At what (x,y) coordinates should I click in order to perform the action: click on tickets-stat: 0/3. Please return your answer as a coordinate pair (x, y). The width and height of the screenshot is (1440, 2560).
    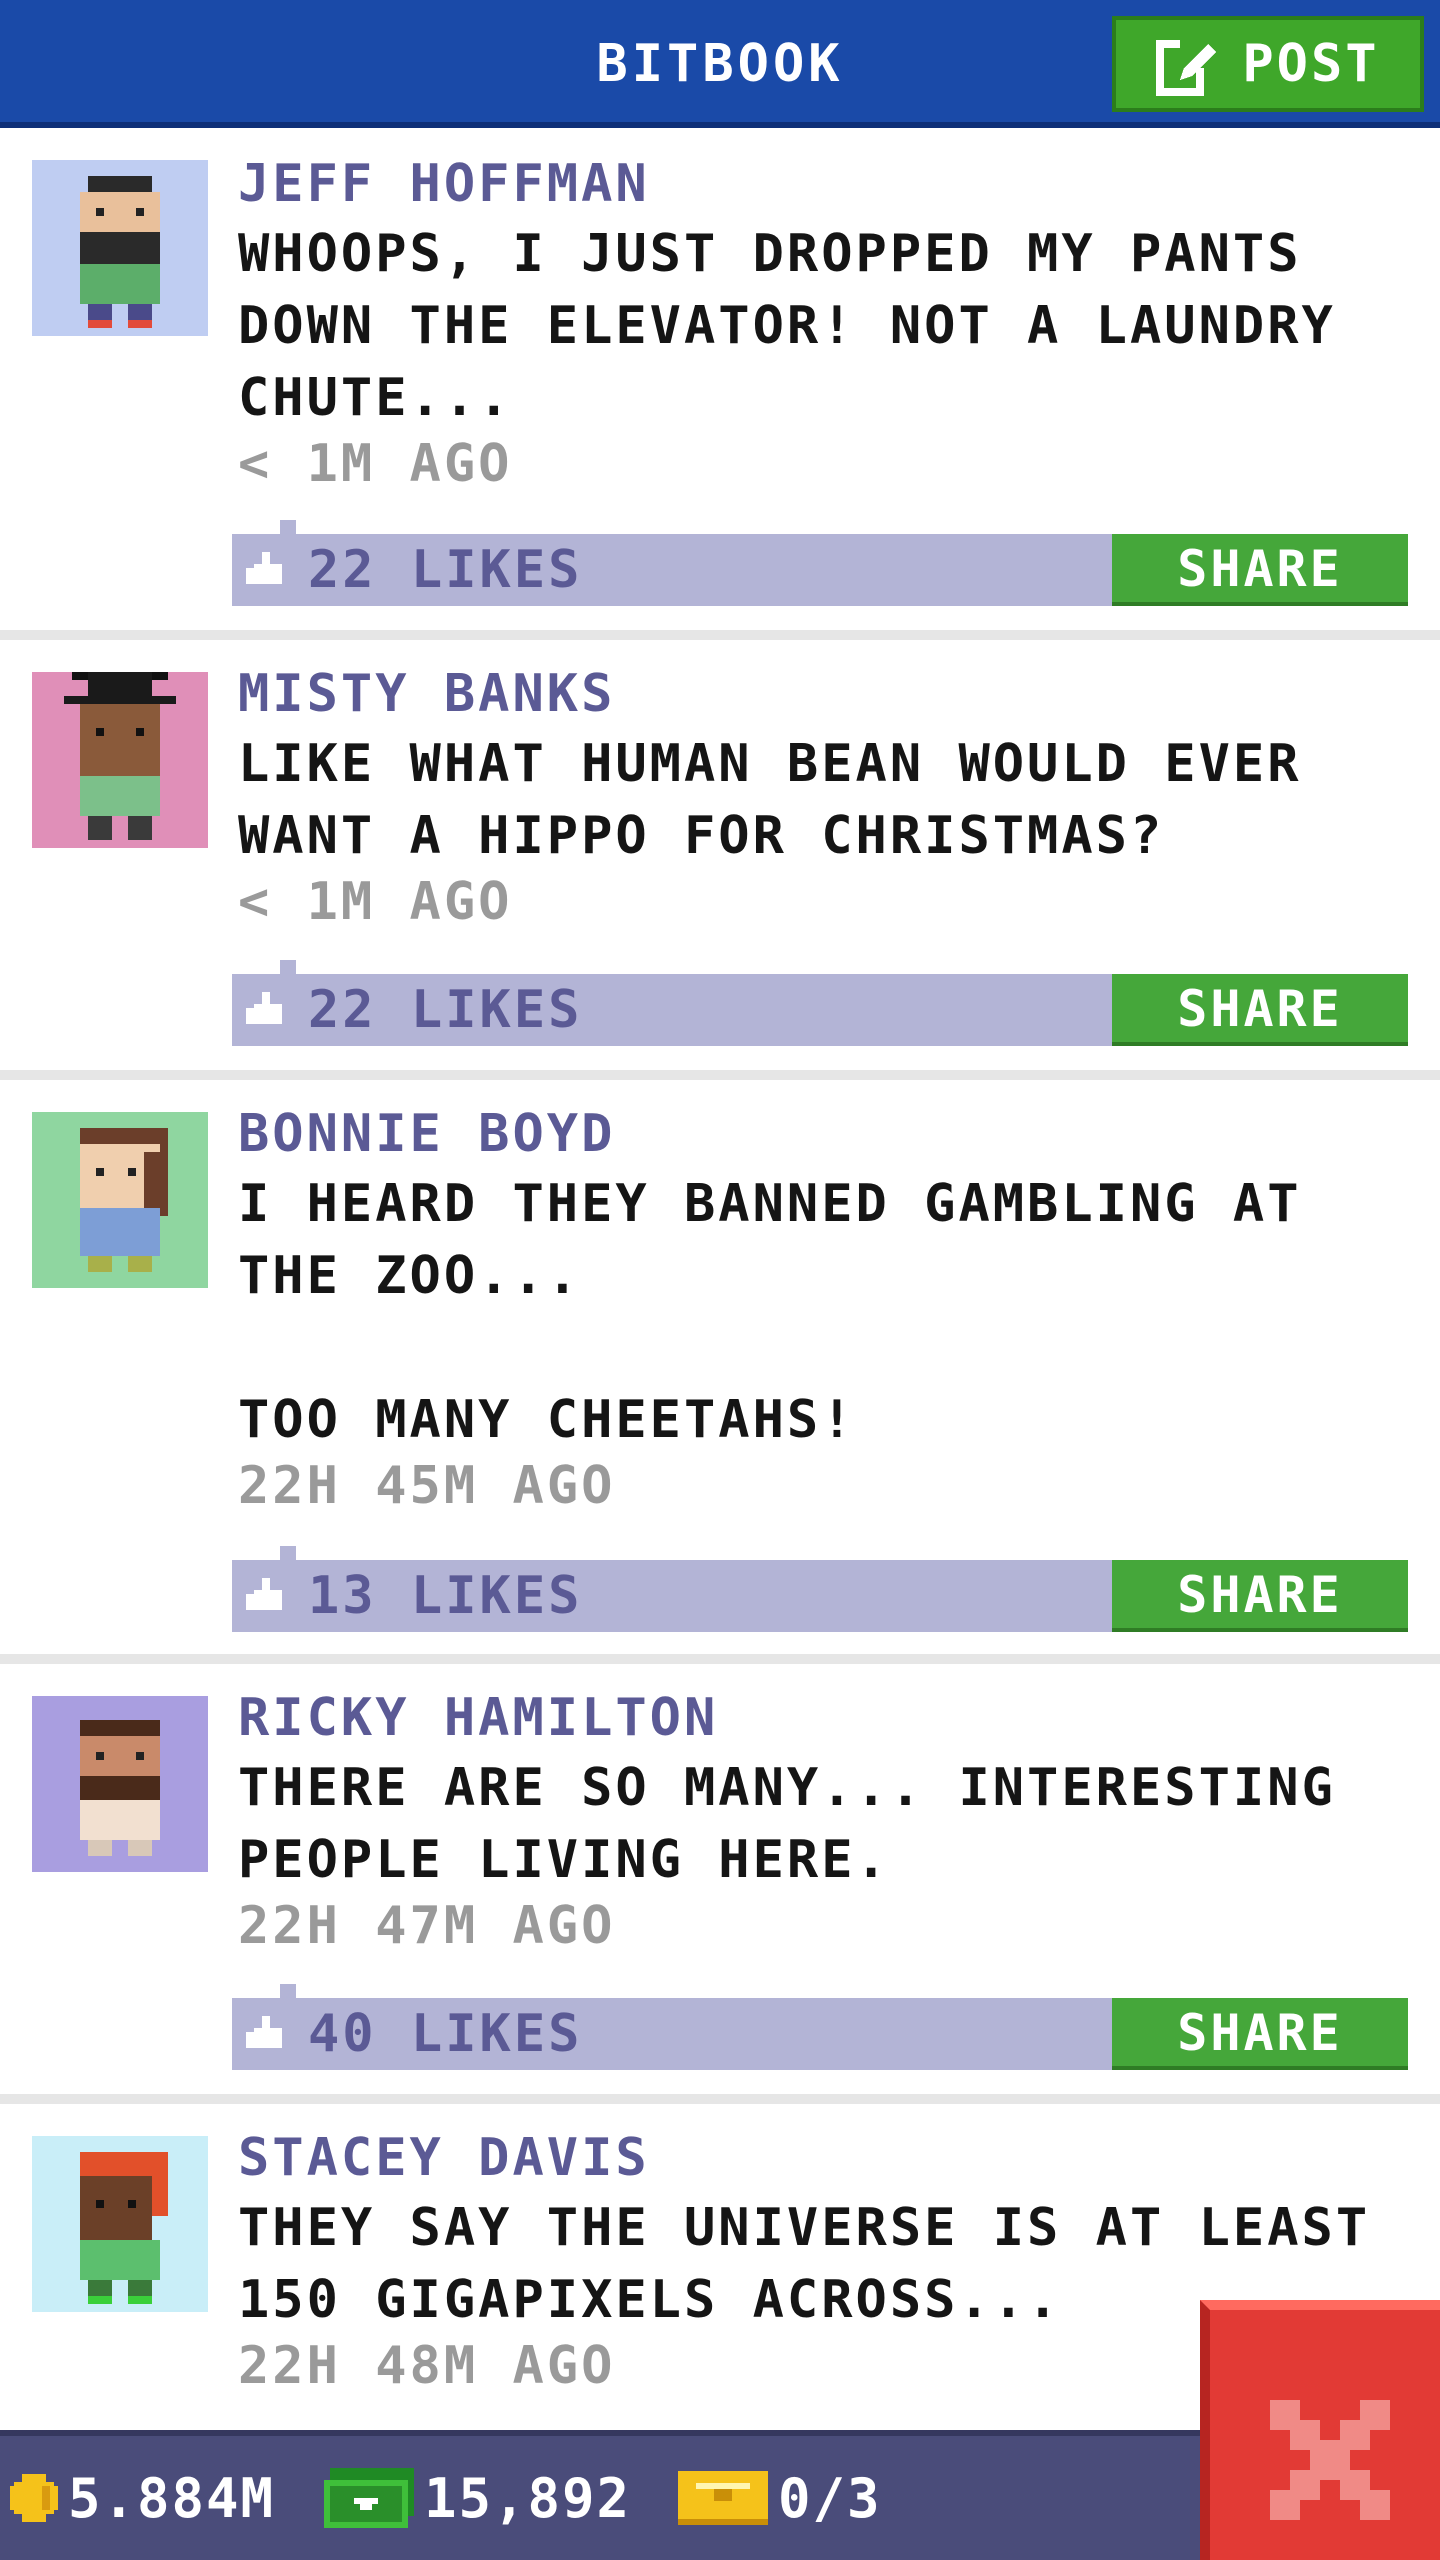
    Looking at the image, I should click on (780, 2498).